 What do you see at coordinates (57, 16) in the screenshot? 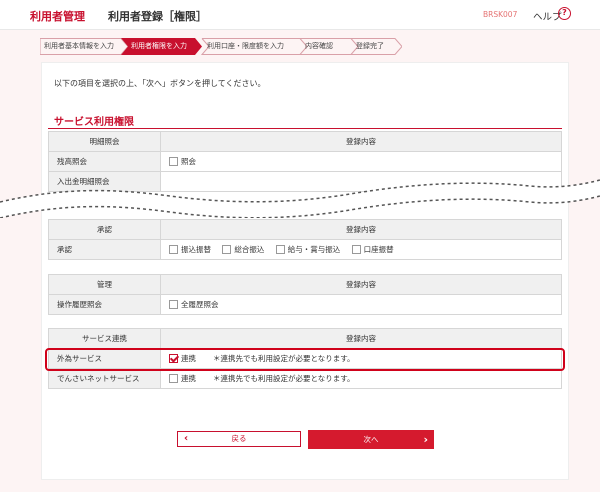
I see `brand-label: 利用者管理` at bounding box center [57, 16].